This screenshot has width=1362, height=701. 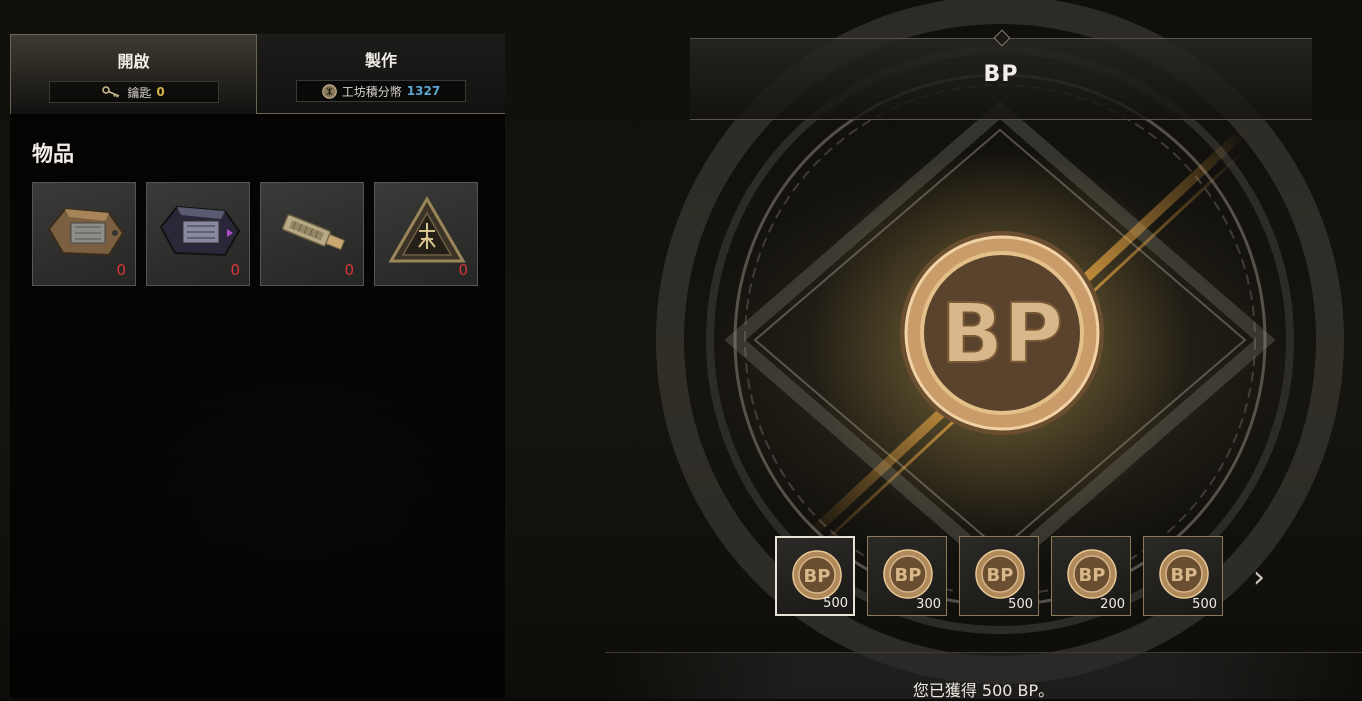 What do you see at coordinates (53, 154) in the screenshot?
I see `items-heading: 物品` at bounding box center [53, 154].